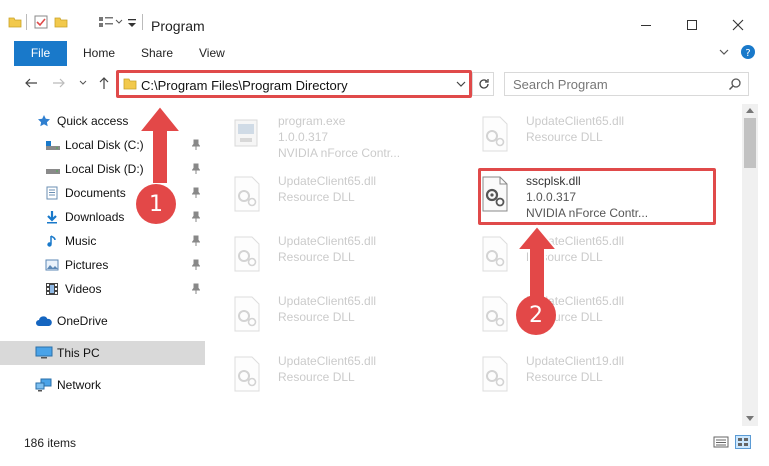 This screenshot has height=466, width=769. What do you see at coordinates (99, 53) in the screenshot?
I see `tab-home: Home` at bounding box center [99, 53].